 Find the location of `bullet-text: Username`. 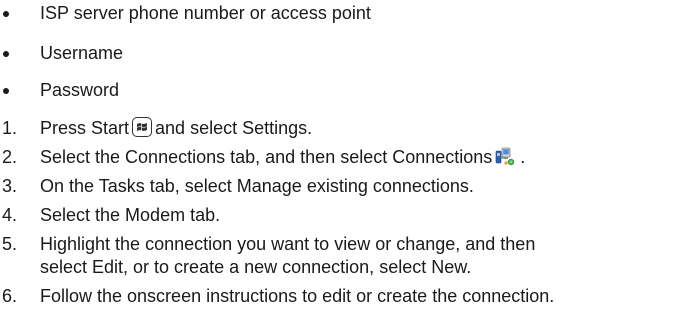

bullet-text: Username is located at coordinates (82, 53).